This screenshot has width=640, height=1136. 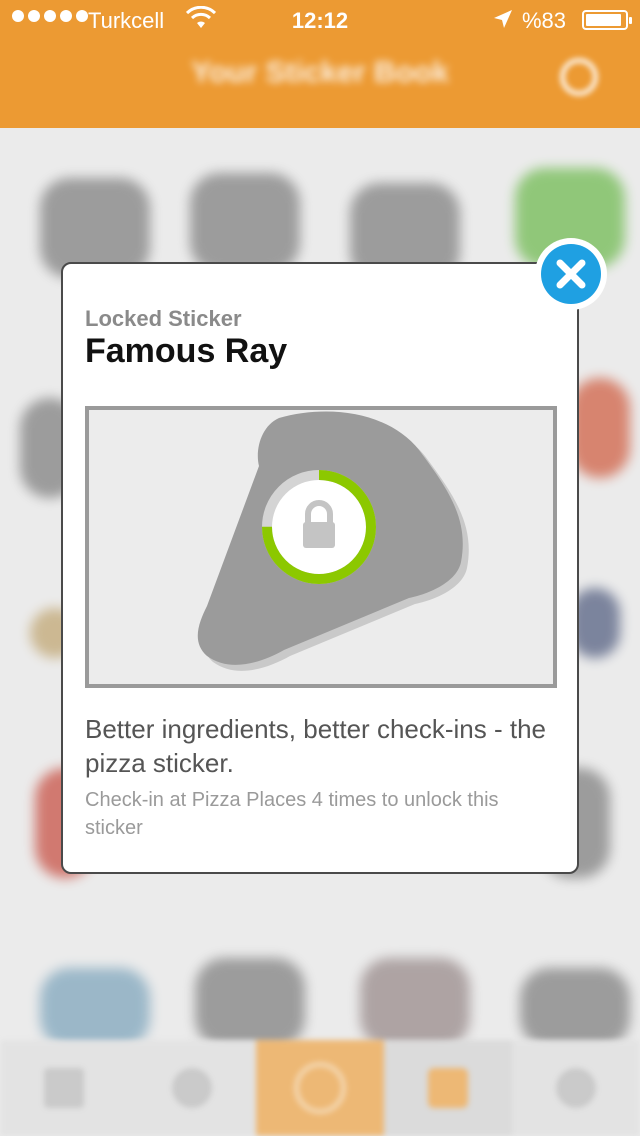 I want to click on page-title: Your Sticker Book, so click(x=320, y=72).